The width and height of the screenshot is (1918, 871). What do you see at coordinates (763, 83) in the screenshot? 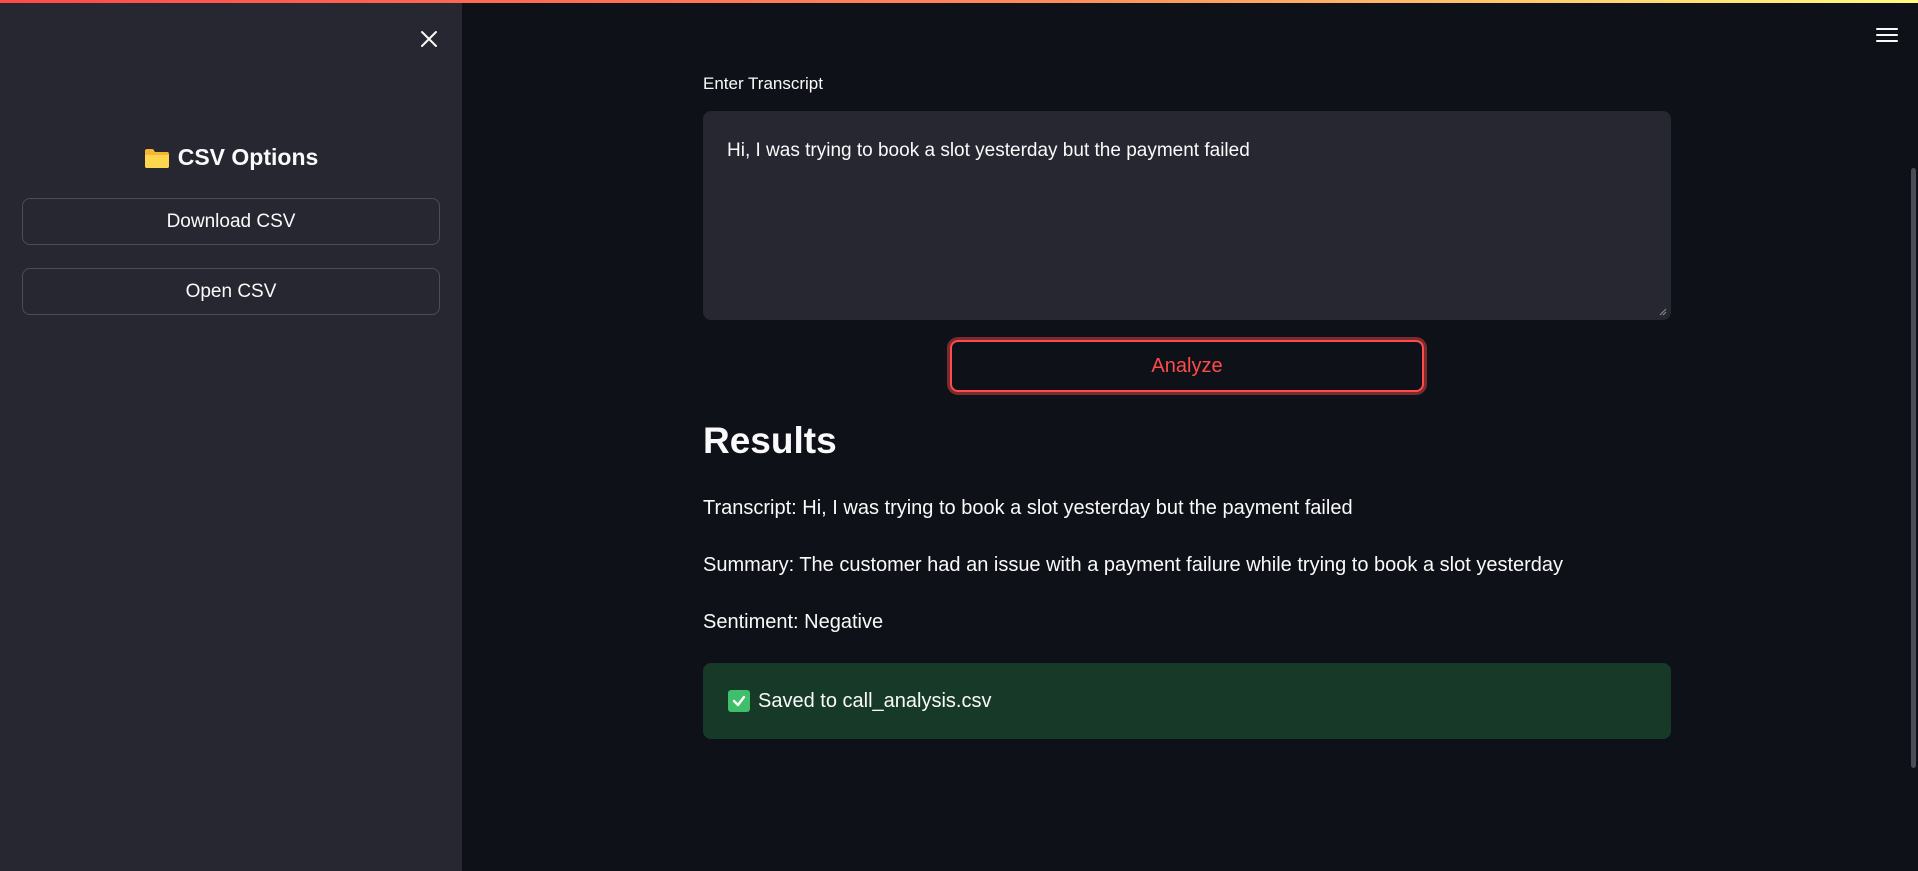
I see `transcript-input-label: Enter Transcript` at bounding box center [763, 83].